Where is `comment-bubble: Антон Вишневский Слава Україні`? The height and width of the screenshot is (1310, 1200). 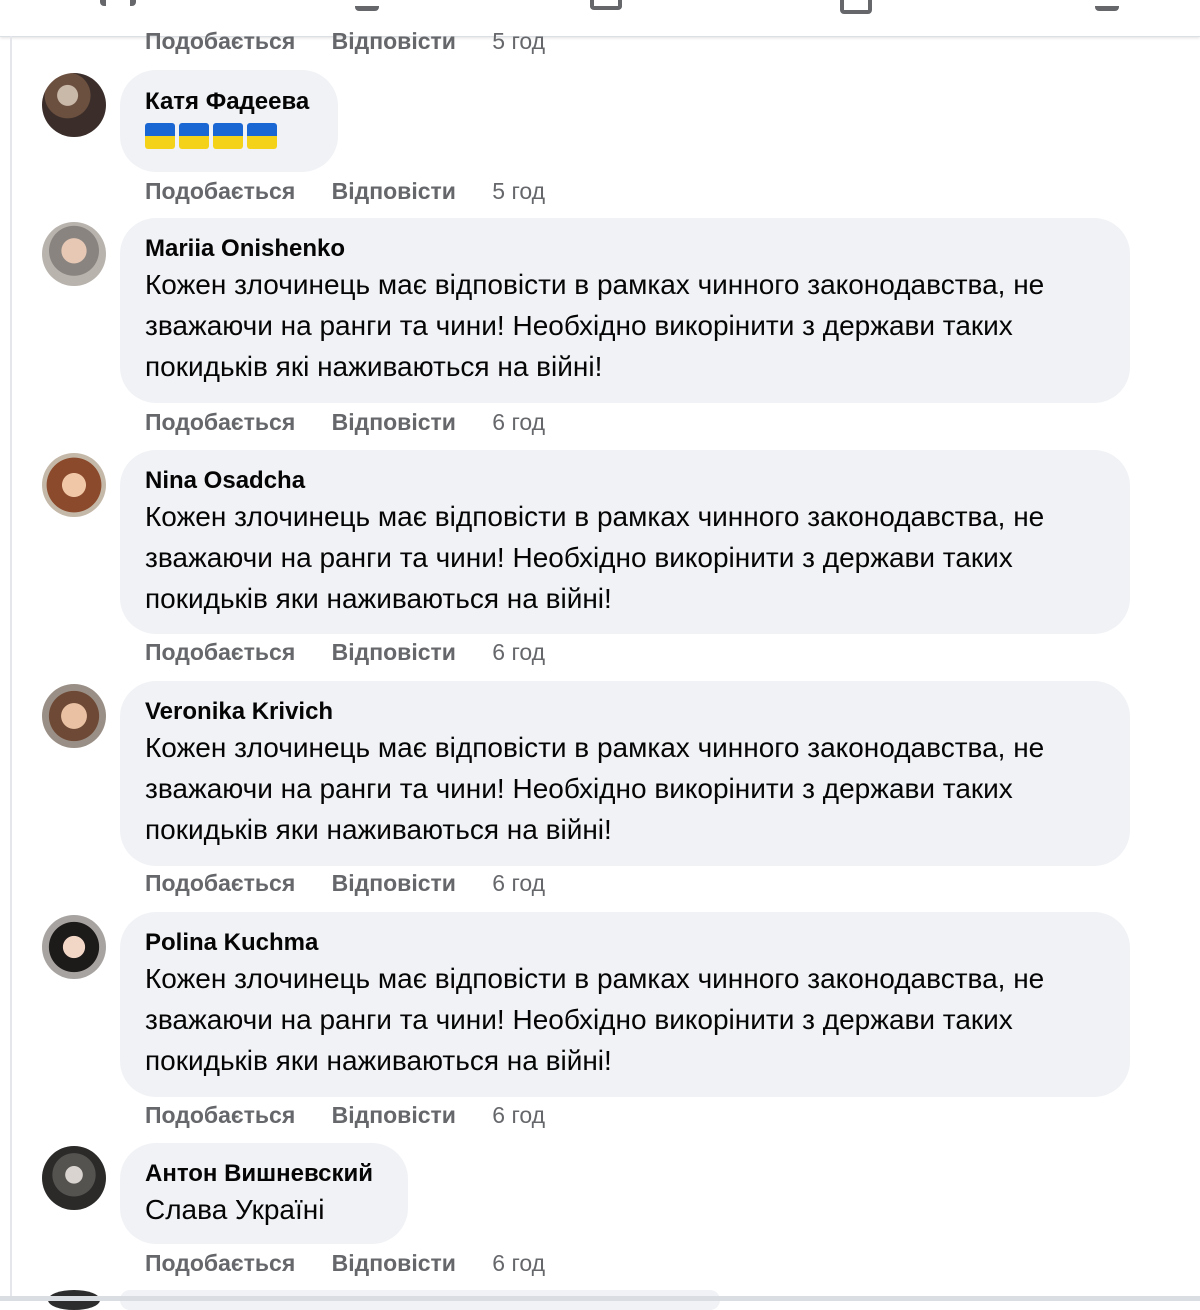
comment-bubble: Антон Вишневский Слава Україні is located at coordinates (264, 1193).